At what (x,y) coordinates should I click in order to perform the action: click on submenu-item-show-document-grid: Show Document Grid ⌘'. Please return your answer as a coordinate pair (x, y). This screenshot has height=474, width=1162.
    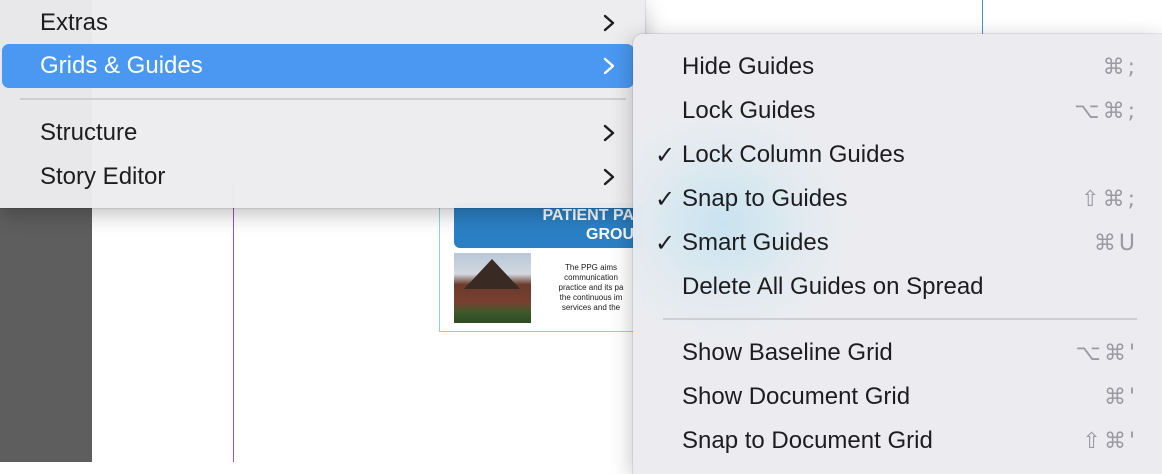
    Looking at the image, I should click on (897, 397).